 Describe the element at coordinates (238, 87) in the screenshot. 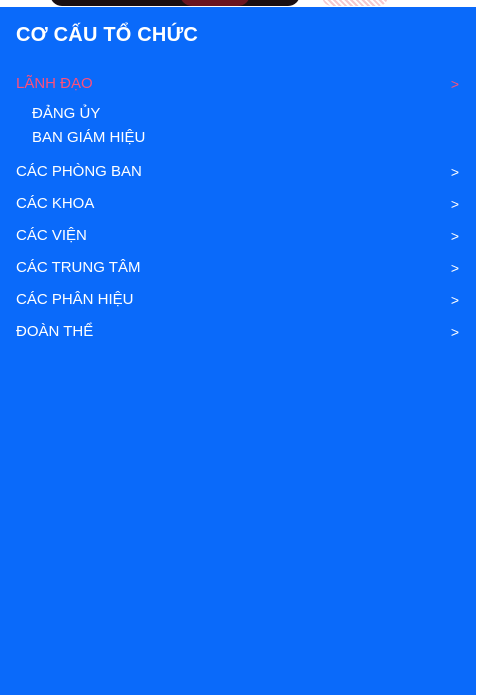

I see `menu-item-lanh-dao: LÃNH ĐẠO >` at that location.